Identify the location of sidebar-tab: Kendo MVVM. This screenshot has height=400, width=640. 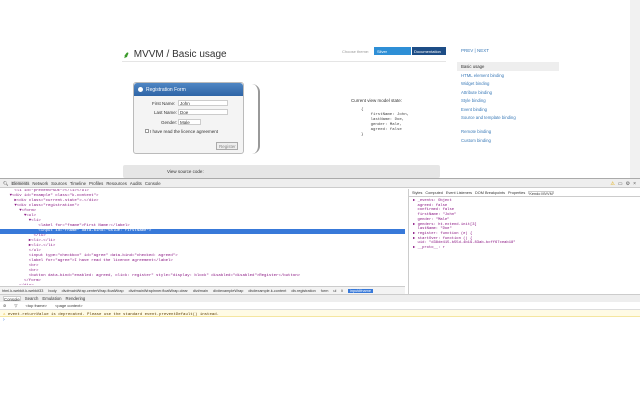
(541, 193).